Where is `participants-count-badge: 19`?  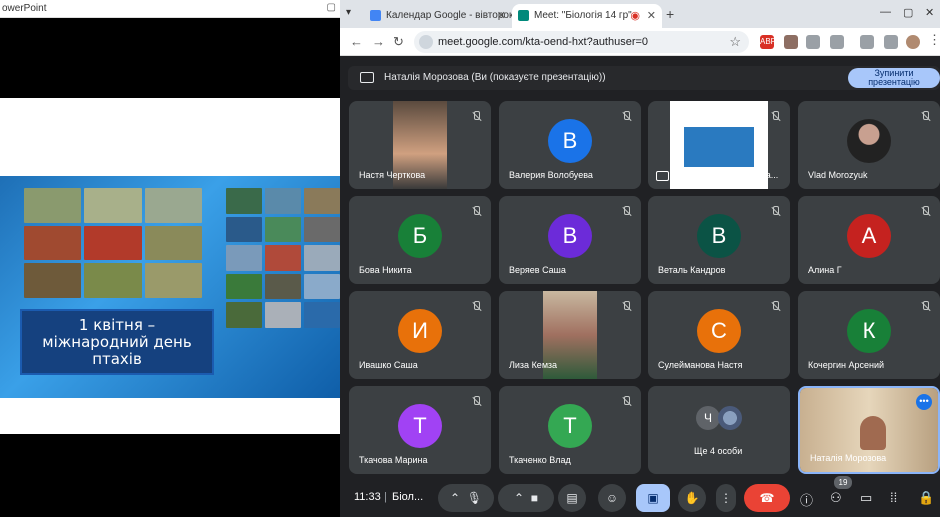 participants-count-badge: 19 is located at coordinates (843, 482).